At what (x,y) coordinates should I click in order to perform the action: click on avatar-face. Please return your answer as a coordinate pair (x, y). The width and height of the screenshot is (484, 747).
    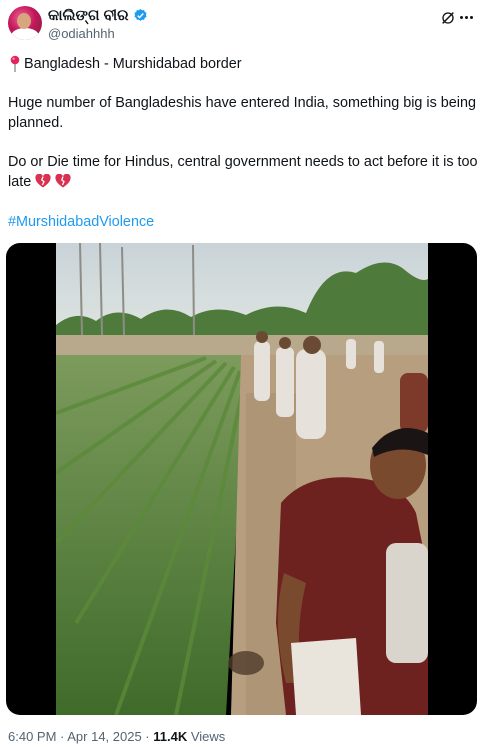
    Looking at the image, I should click on (24, 21).